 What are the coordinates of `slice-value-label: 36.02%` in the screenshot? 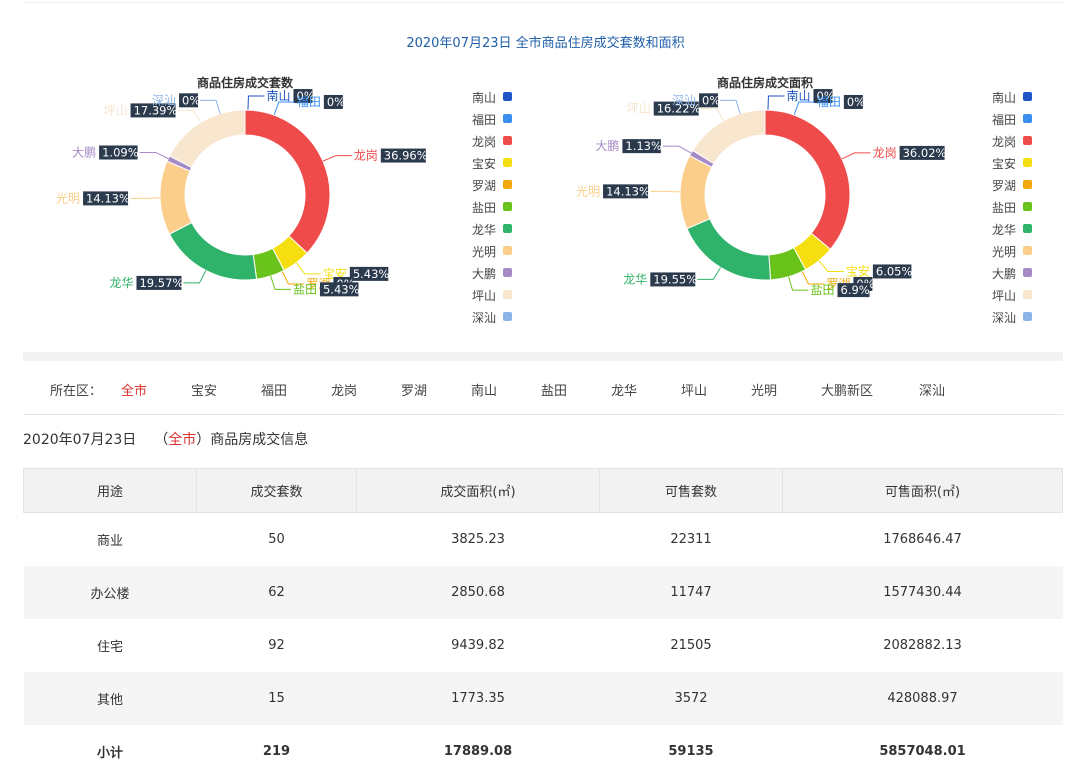 It's located at (925, 153).